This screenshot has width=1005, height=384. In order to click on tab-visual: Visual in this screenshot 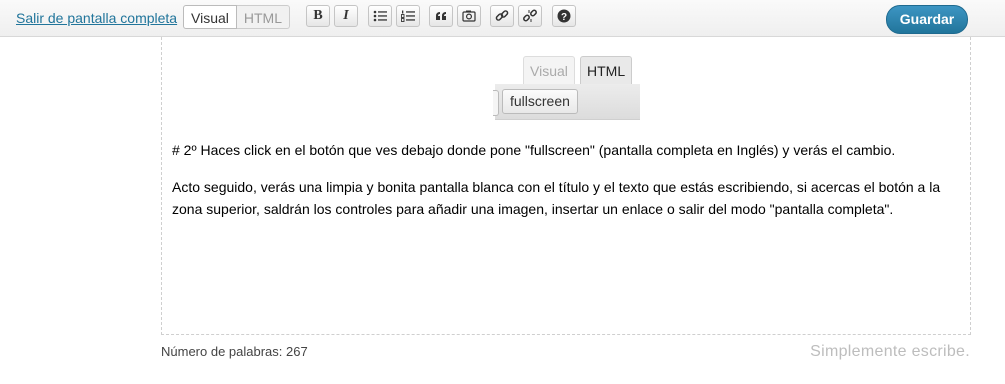, I will do `click(210, 17)`.